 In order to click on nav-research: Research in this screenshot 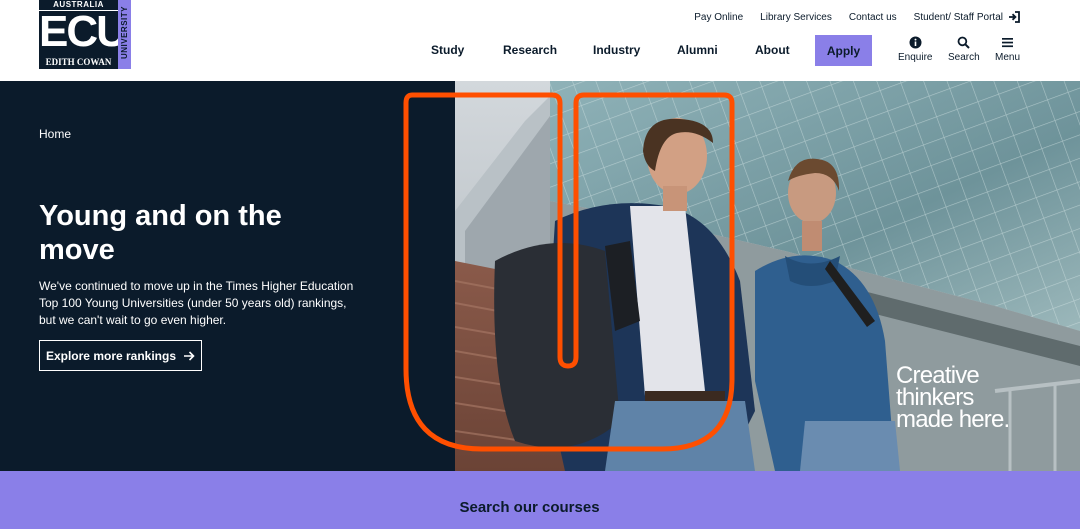, I will do `click(530, 50)`.